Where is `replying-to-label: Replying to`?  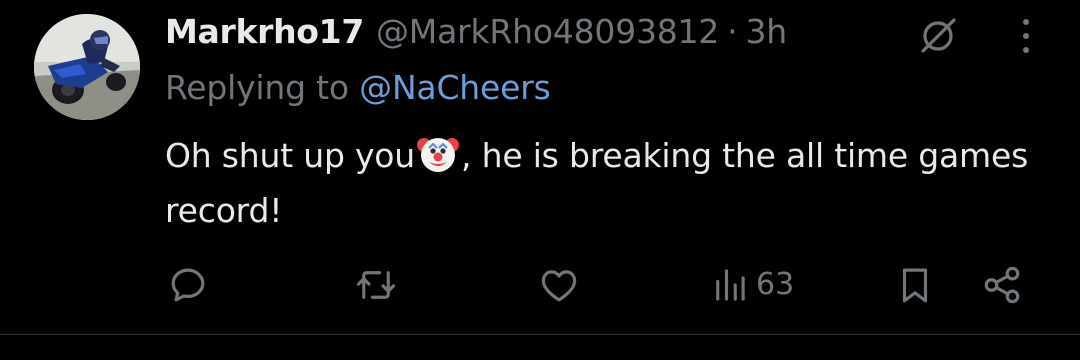 replying-to-label: Replying to is located at coordinates (262, 87).